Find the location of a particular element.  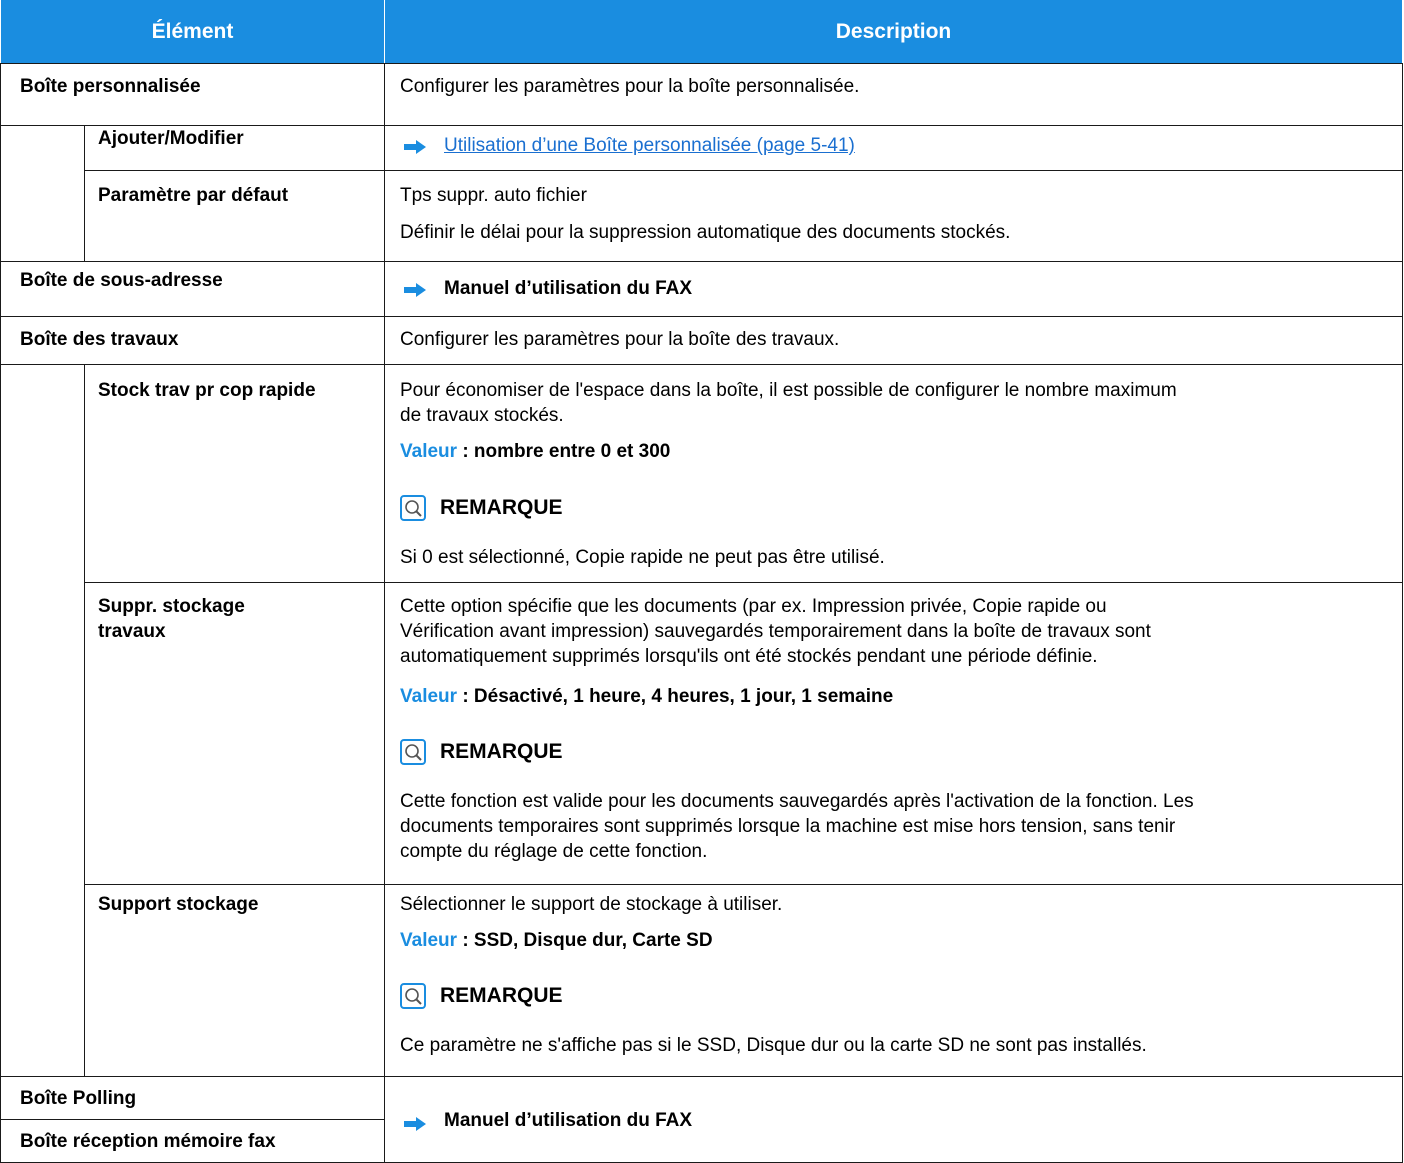

note-title-suppr: REMARQUE is located at coordinates (501, 751).